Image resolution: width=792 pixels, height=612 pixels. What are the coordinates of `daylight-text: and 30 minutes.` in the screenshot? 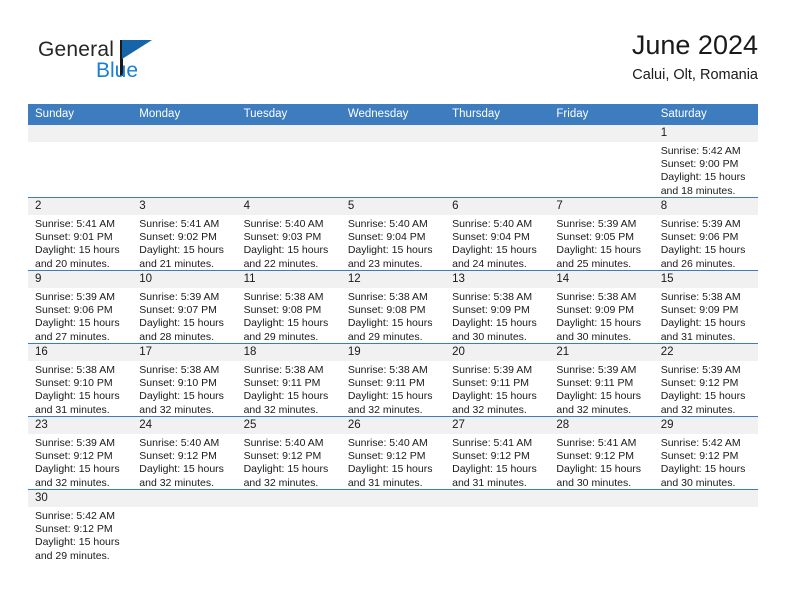 It's located at (698, 482).